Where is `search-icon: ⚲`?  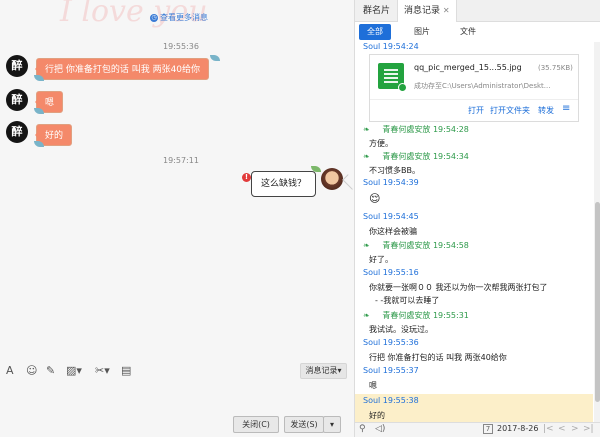 search-icon: ⚲ is located at coordinates (362, 429).